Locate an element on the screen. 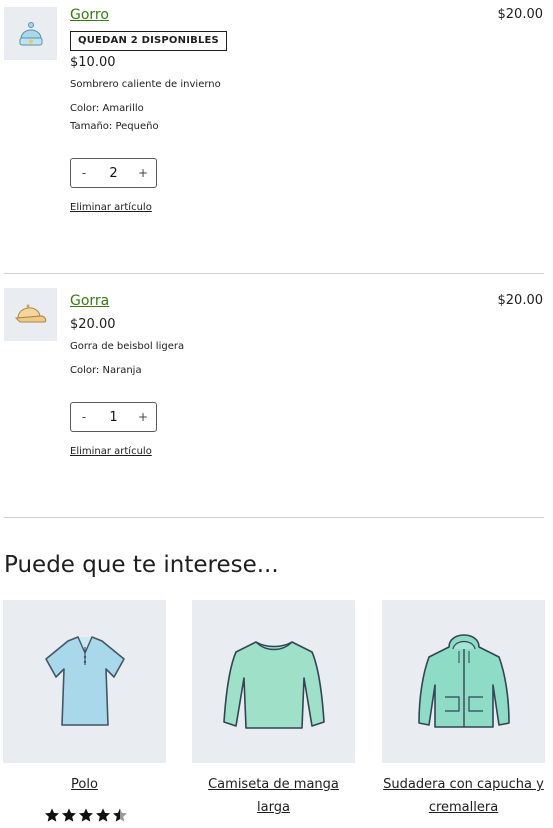  long-sleeve-shirt-icon is located at coordinates (273, 684).